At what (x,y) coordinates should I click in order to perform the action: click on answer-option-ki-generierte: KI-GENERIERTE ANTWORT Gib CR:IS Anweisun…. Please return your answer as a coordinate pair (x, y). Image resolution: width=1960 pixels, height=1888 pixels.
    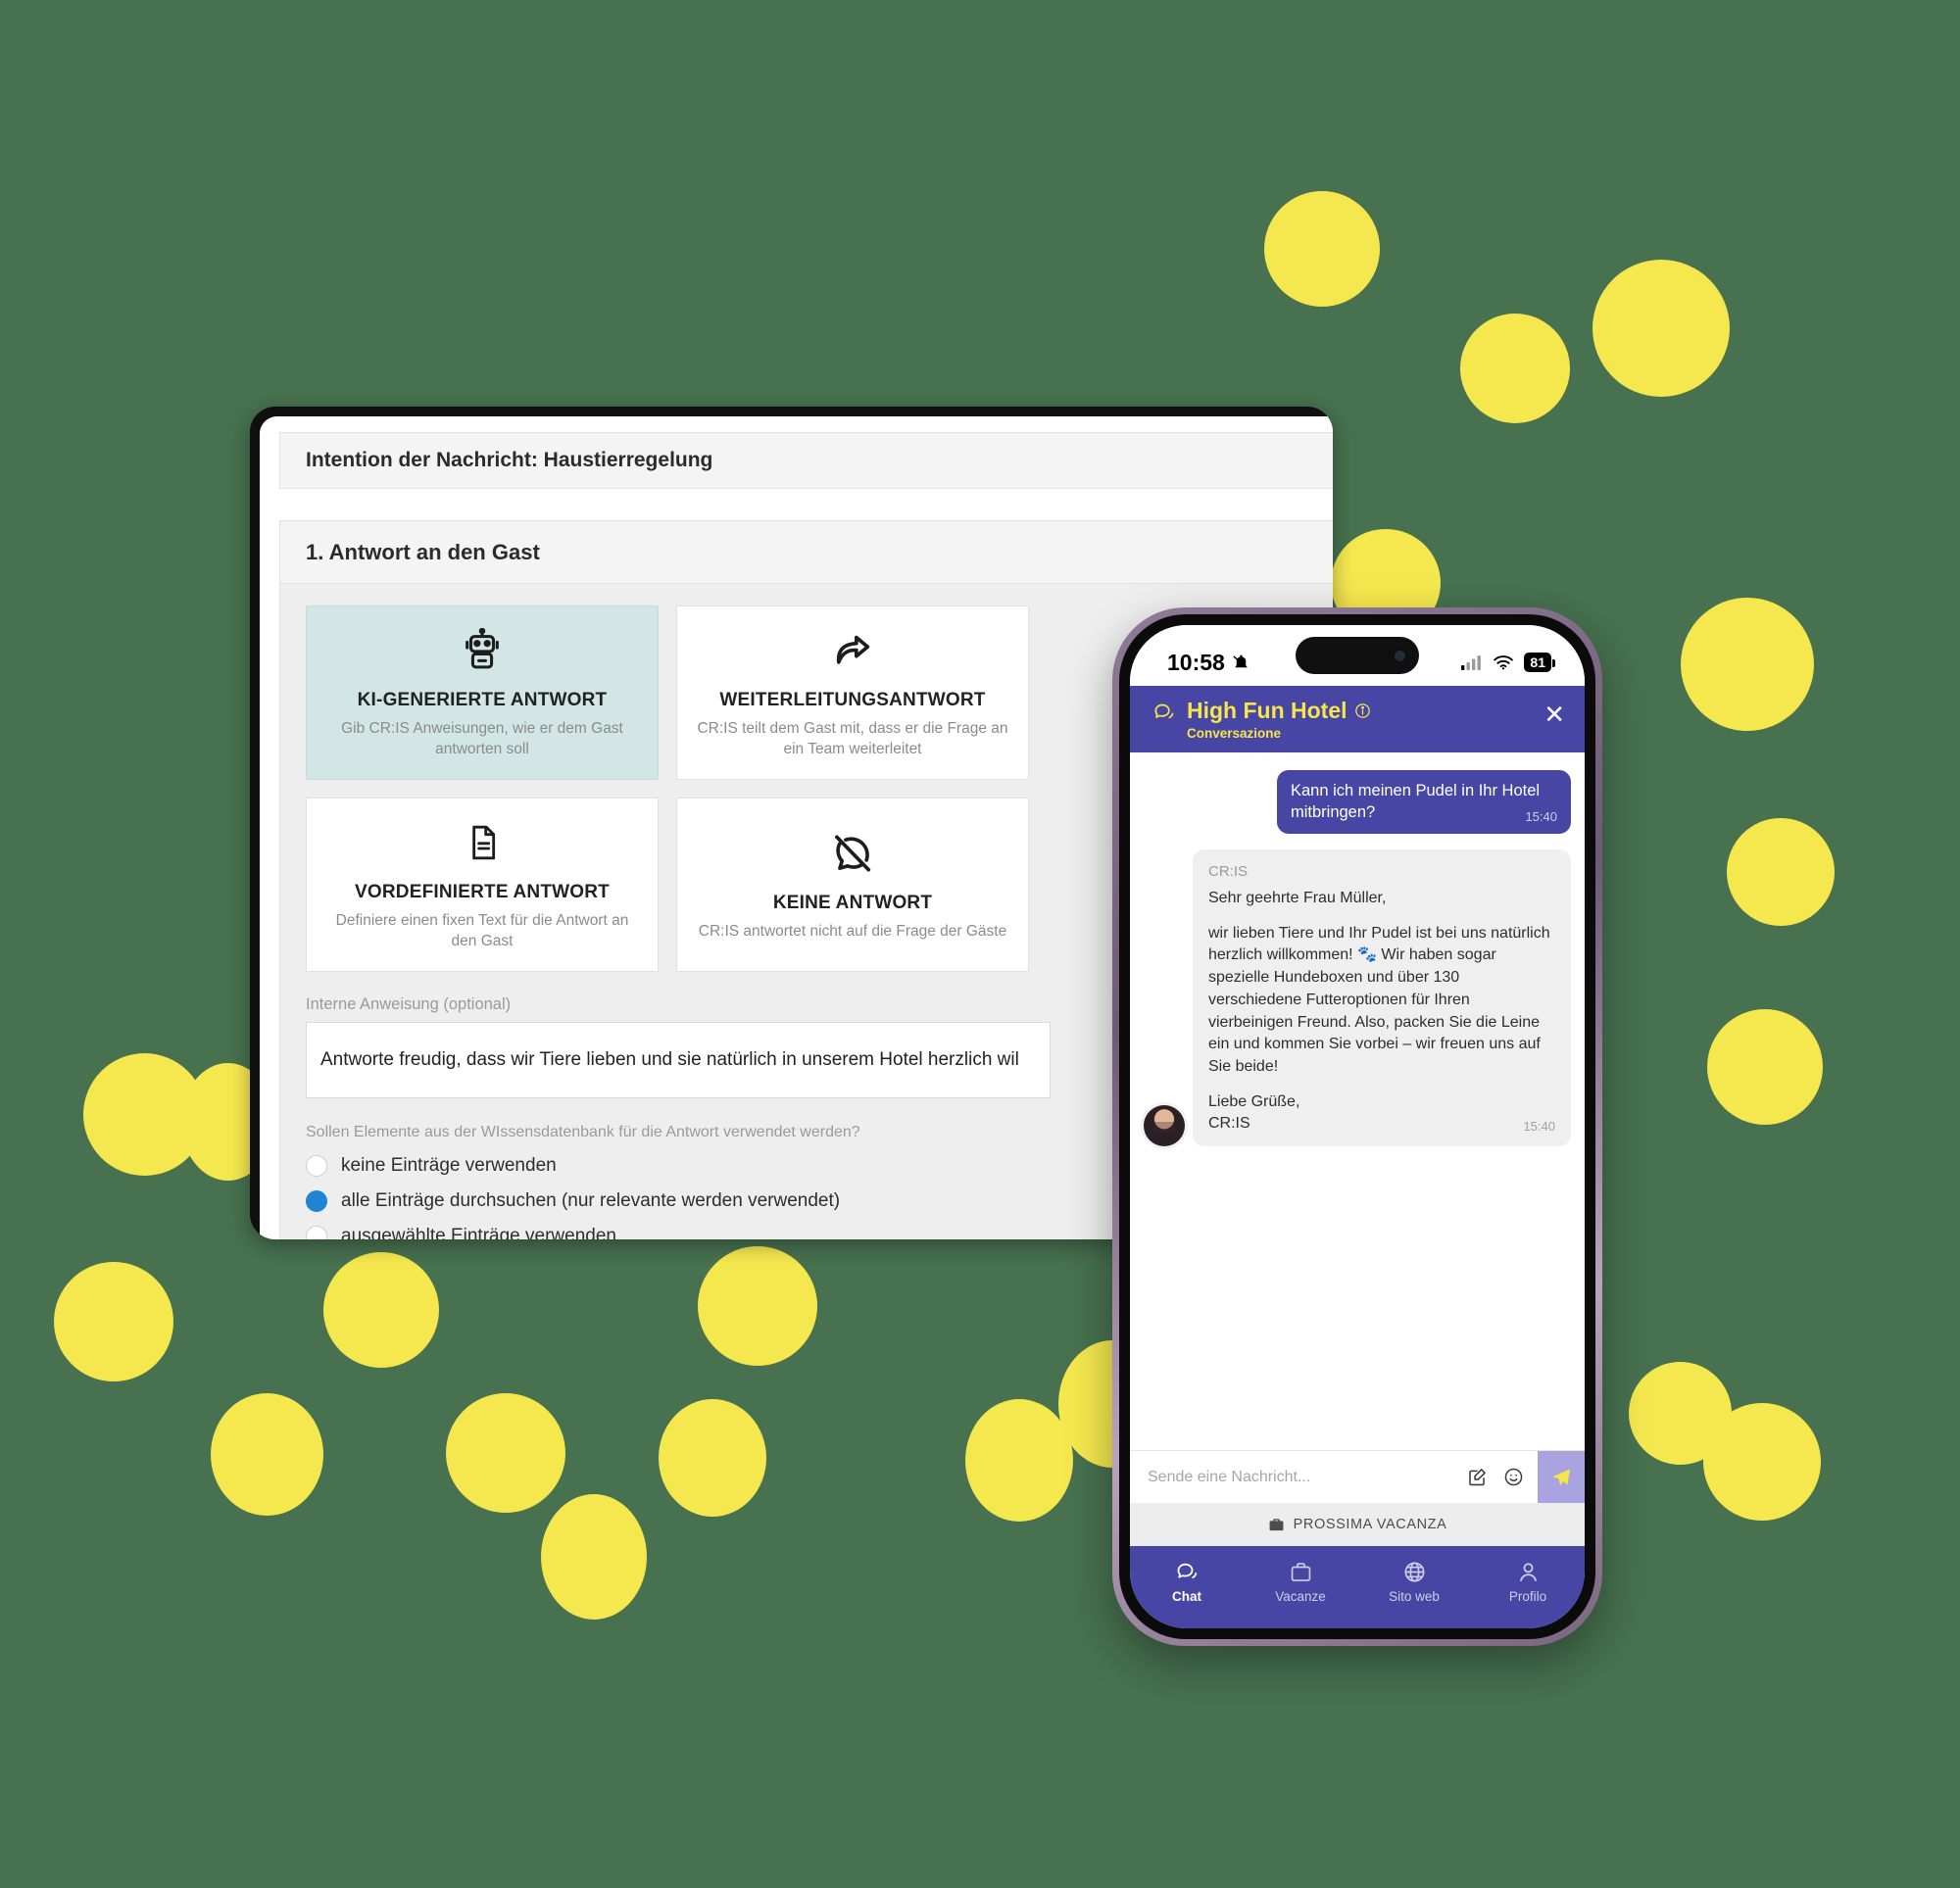
    Looking at the image, I should click on (482, 692).